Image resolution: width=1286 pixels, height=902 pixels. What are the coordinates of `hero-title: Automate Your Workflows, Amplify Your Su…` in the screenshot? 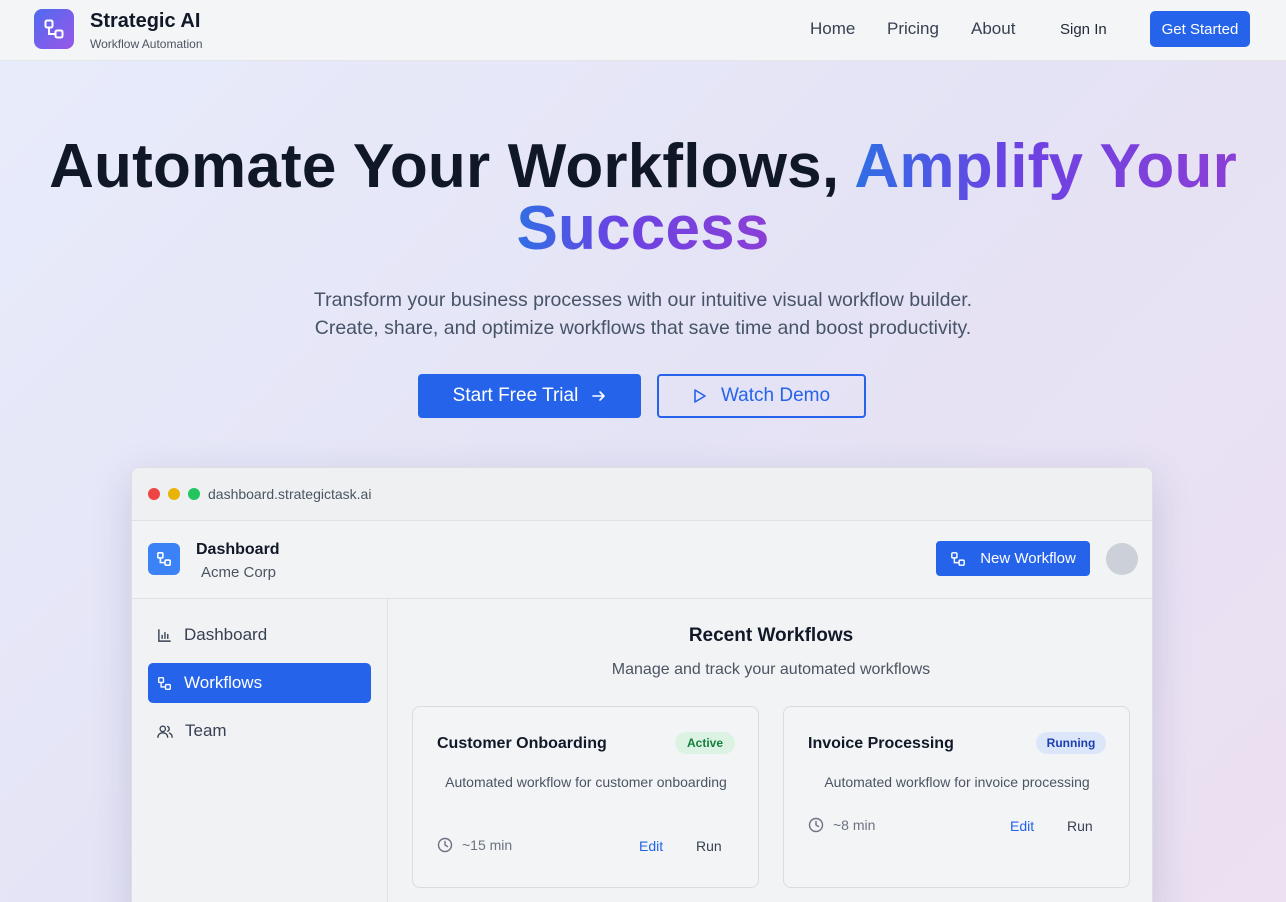 It's located at (643, 198).